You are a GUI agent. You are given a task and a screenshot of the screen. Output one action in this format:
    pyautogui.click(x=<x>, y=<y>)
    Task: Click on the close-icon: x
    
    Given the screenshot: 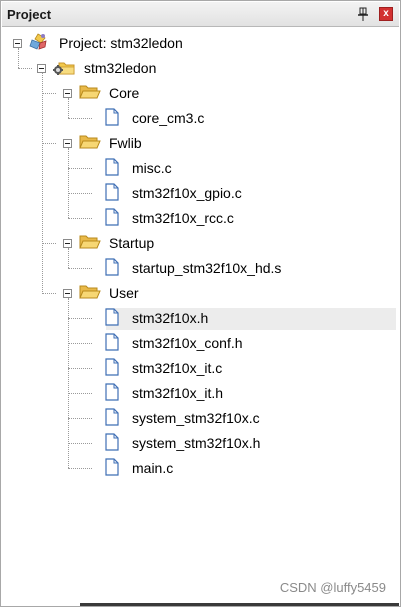 What is the action you would take?
    pyautogui.click(x=386, y=14)
    